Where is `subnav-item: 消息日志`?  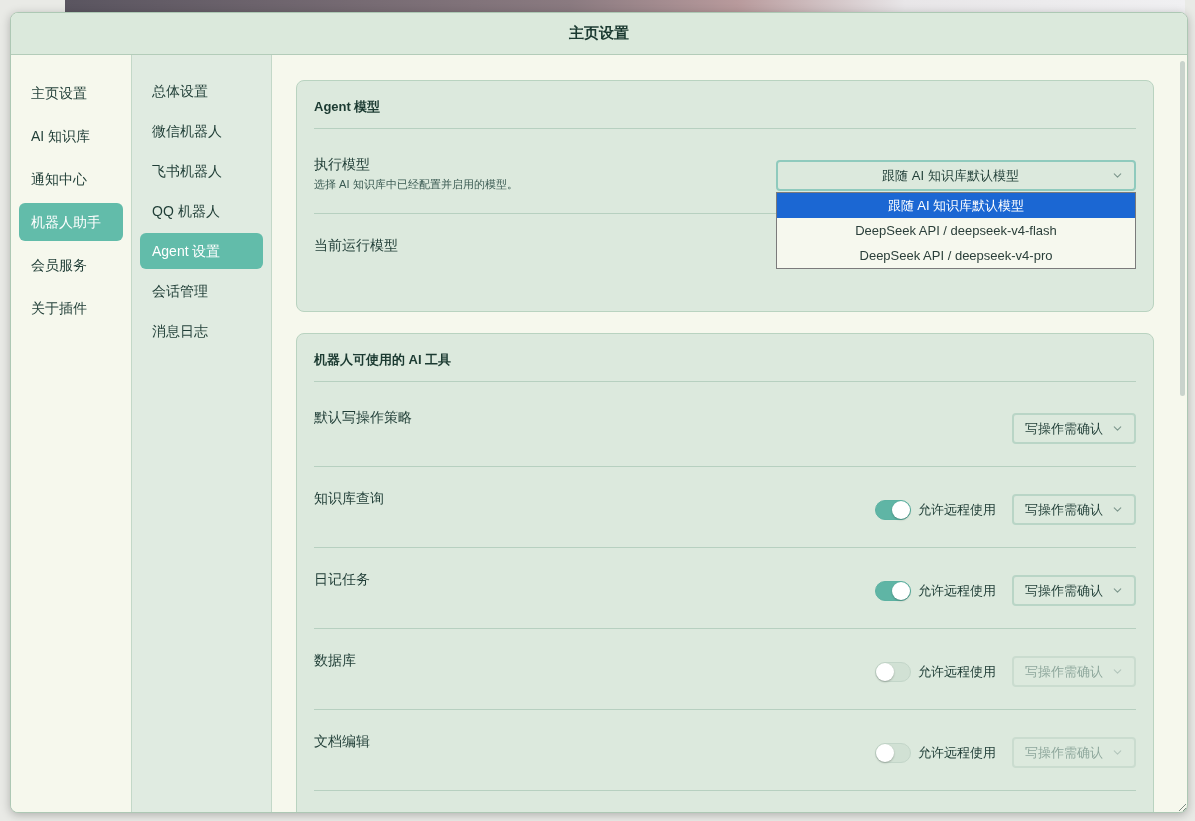 subnav-item: 消息日志 is located at coordinates (201, 331).